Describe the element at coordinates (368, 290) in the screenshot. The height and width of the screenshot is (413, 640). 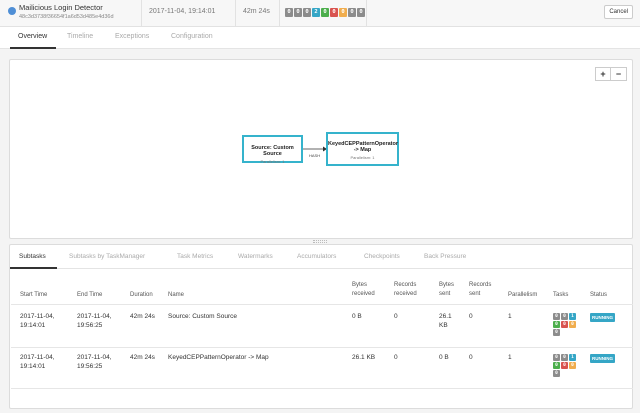
I see `column-header-bytes-received: Bytes received` at that location.